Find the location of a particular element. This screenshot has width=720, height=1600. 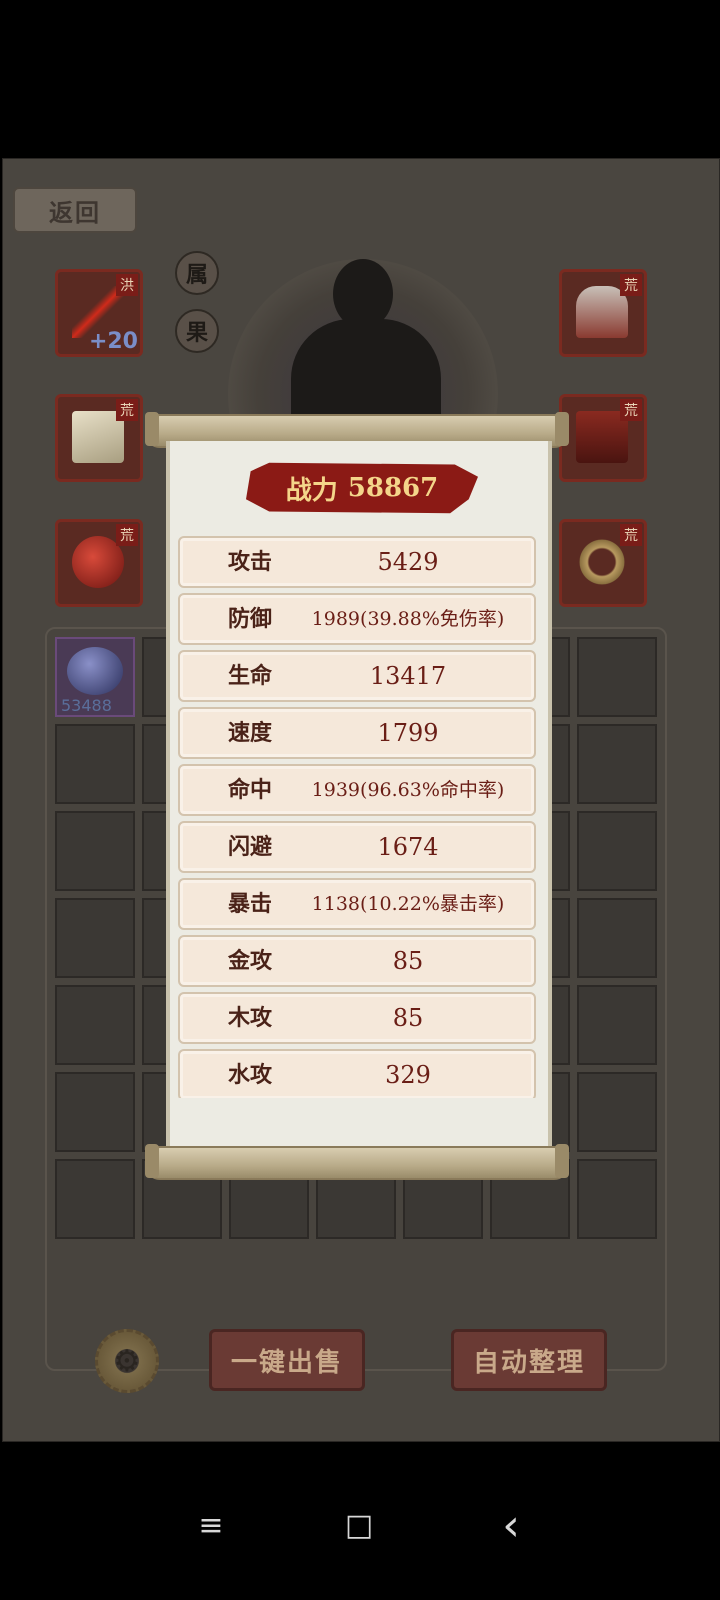

stat-value: 329 is located at coordinates (408, 1075).